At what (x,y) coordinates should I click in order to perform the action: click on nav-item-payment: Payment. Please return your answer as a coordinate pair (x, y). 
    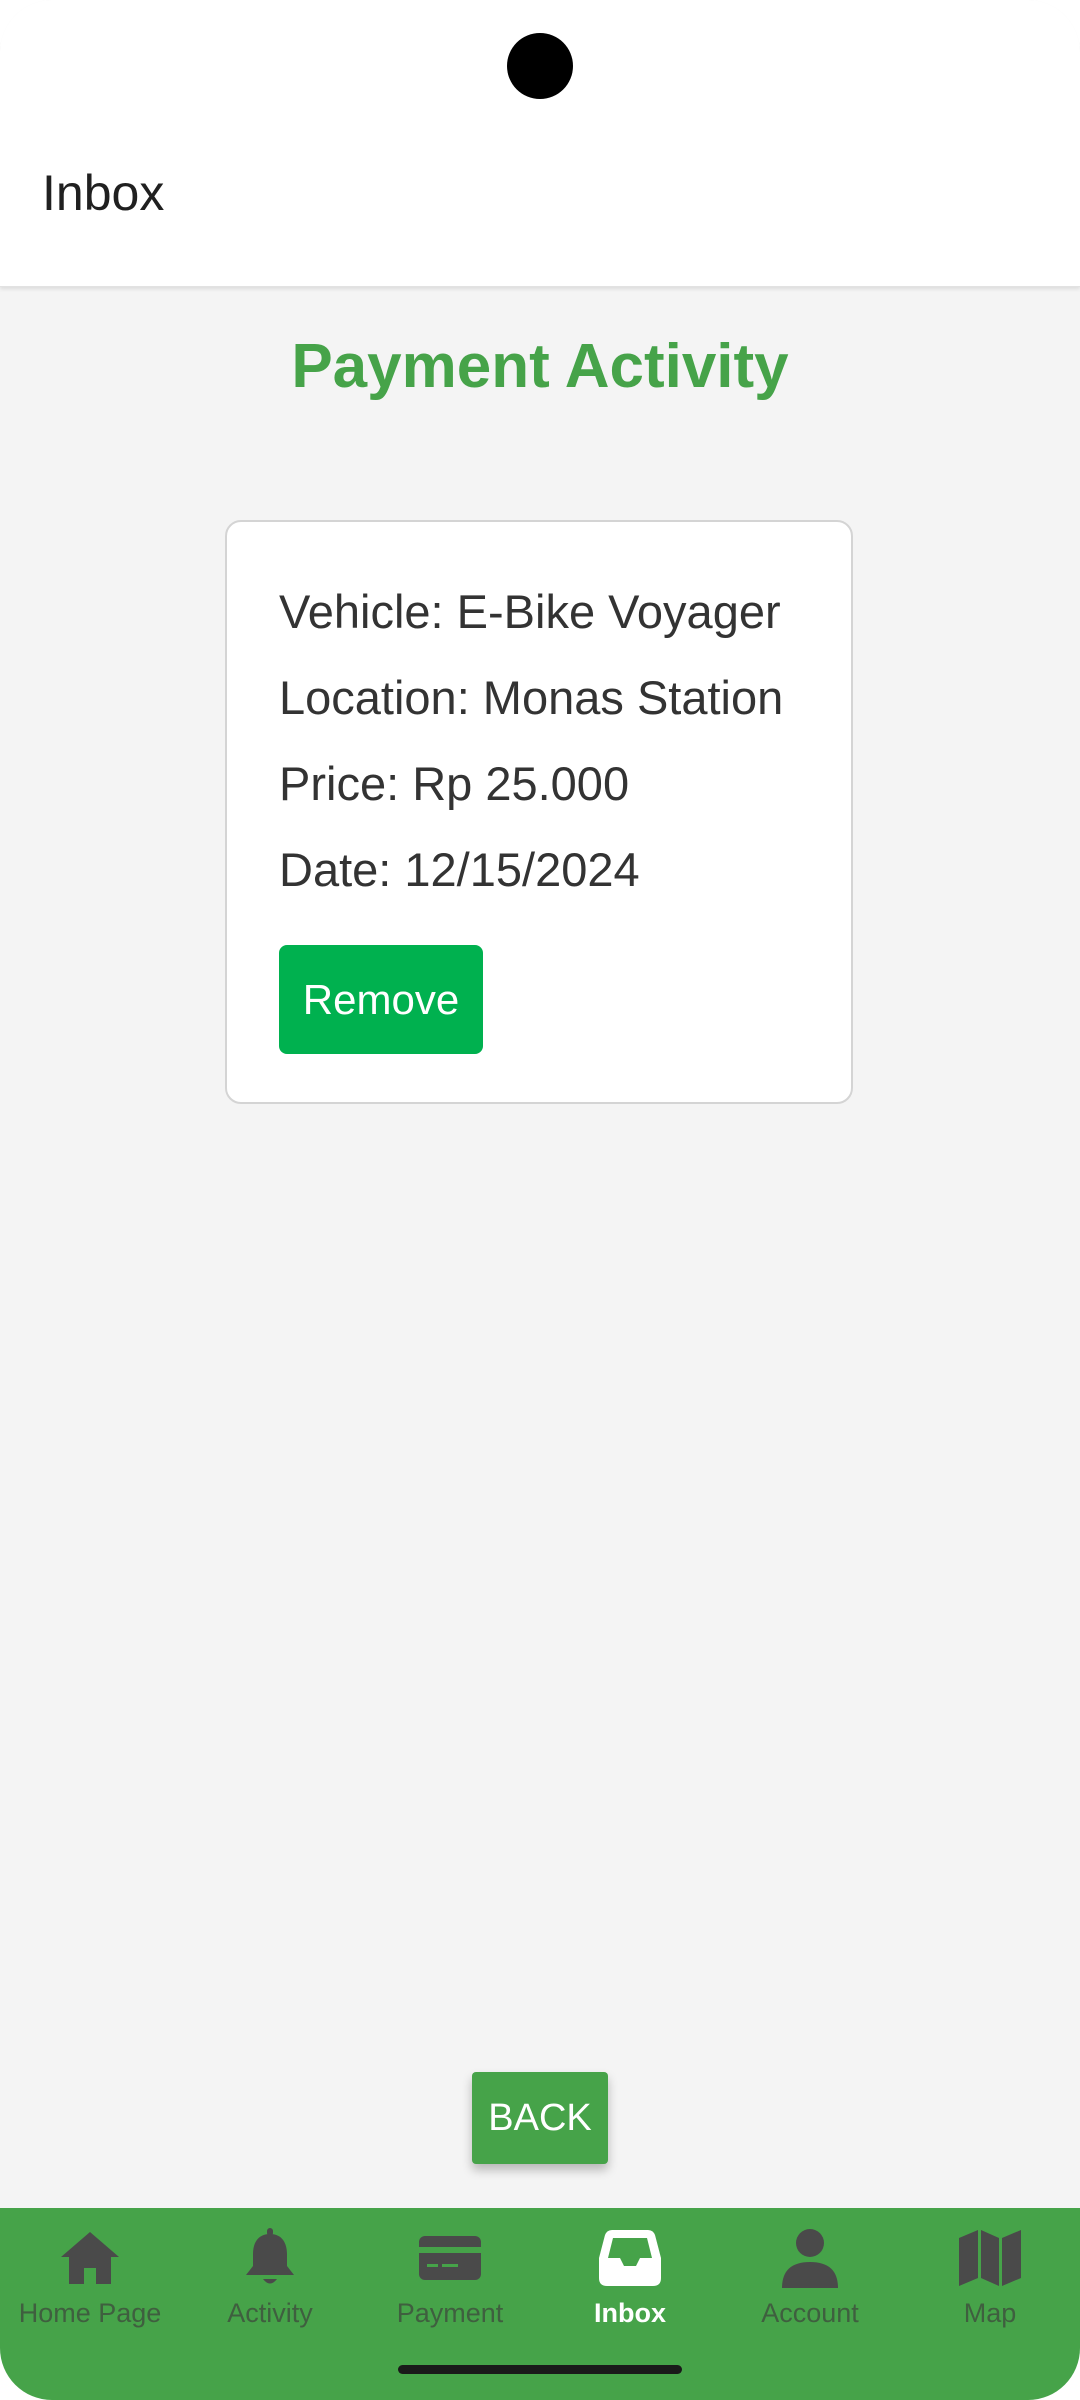
    Looking at the image, I should click on (450, 2273).